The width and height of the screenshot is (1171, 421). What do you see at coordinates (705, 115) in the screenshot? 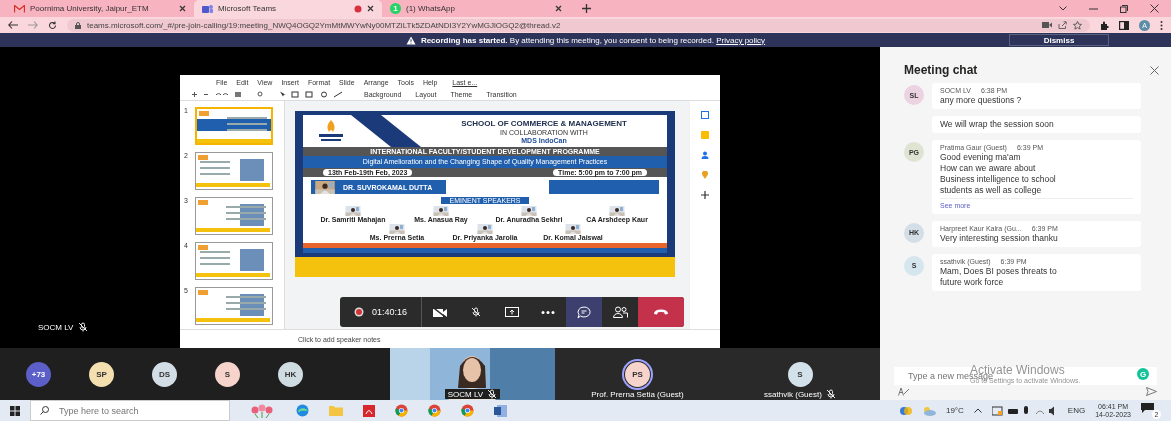
I see `calendar-icon` at bounding box center [705, 115].